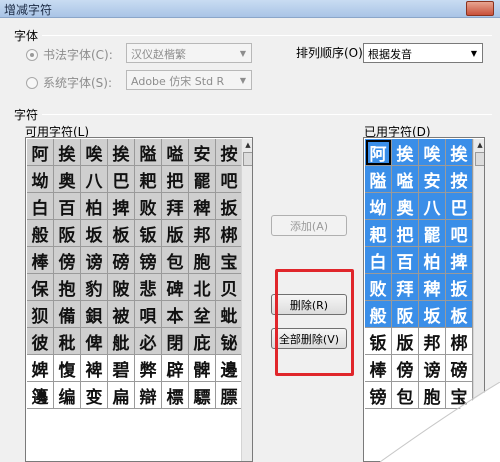 This screenshot has width=500, height=462. I want to click on available-char-cell: 辟, so click(175, 368).